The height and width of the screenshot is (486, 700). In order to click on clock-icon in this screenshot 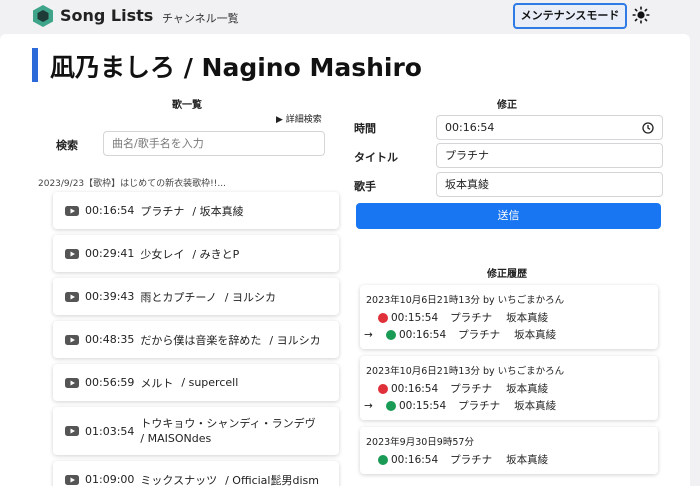, I will do `click(648, 128)`.